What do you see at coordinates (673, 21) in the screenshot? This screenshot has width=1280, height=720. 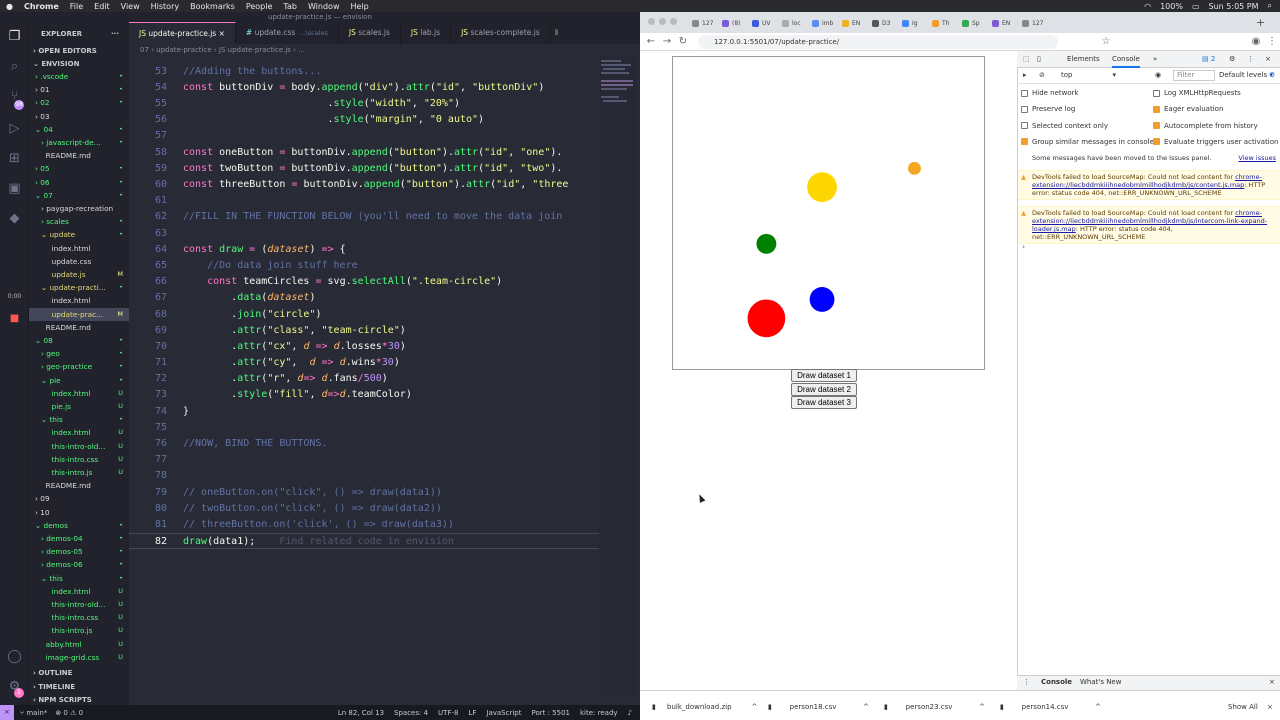 I see `window-zoom-button` at bounding box center [673, 21].